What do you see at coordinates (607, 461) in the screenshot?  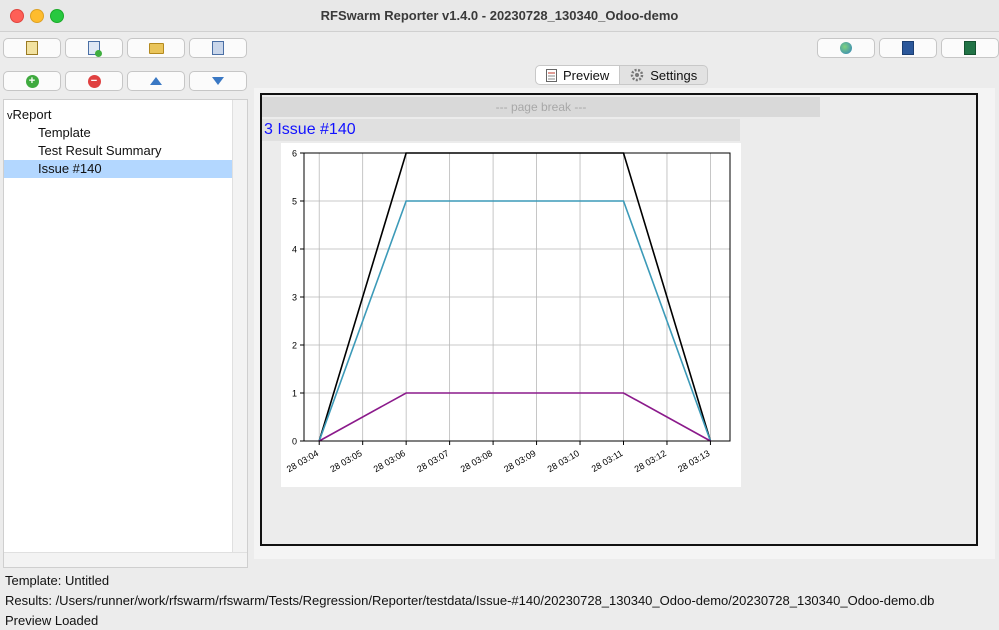 I see `x-tick-label: 28 03:11` at bounding box center [607, 461].